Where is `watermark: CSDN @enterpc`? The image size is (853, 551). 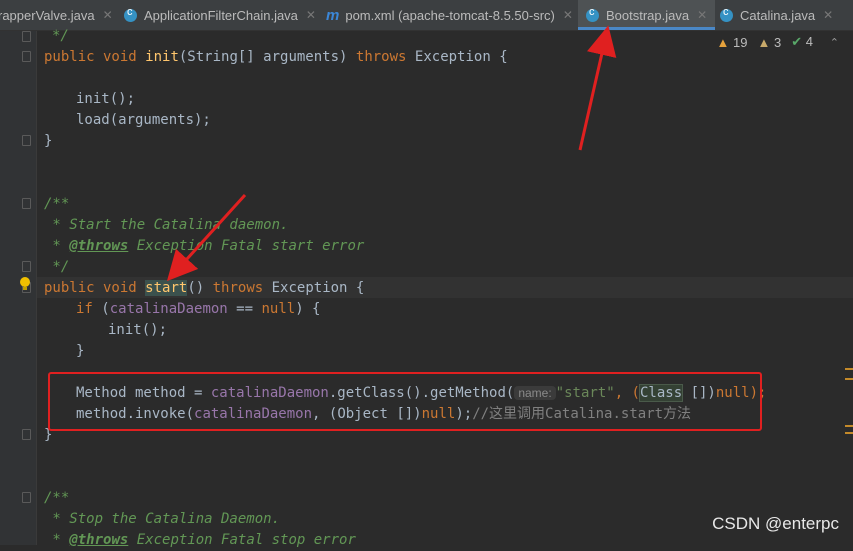
watermark: CSDN @enterpc is located at coordinates (775, 523).